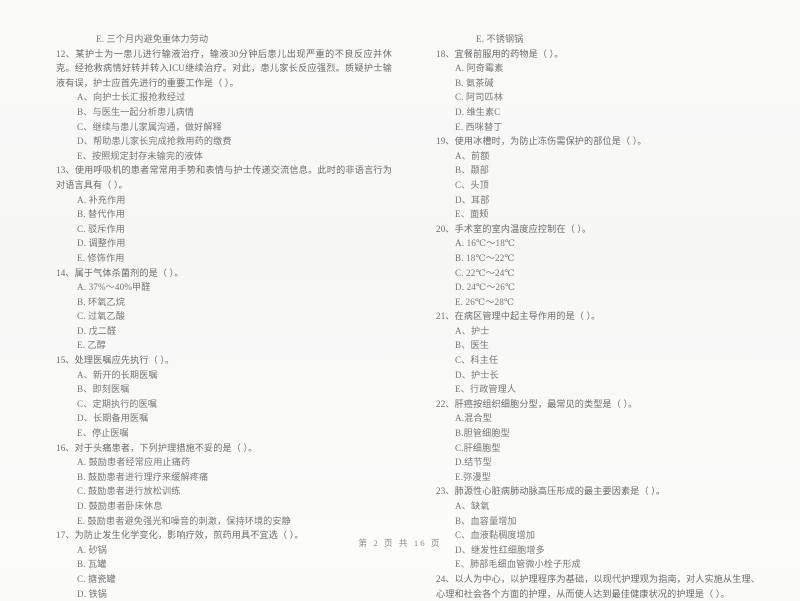 The width and height of the screenshot is (800, 601). I want to click on option-item: A. 16℃～18℃, so click(485, 243).